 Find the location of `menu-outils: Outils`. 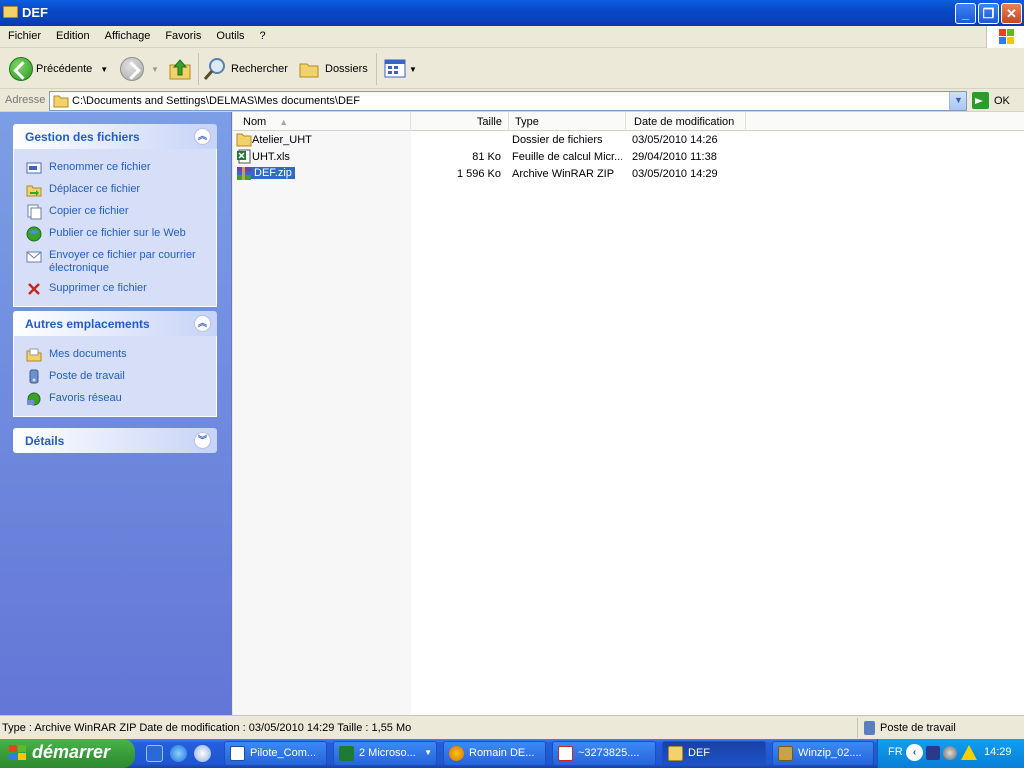

menu-outils: Outils is located at coordinates (229, 34).